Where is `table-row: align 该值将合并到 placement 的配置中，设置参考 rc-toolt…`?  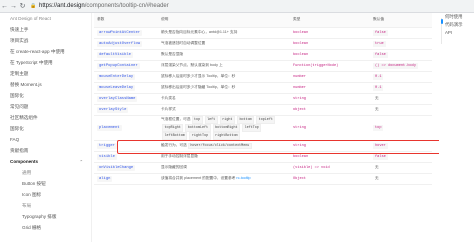 table-row: align 该值将合并到 placement 的配置中，设置参考 rc-toolt… is located at coordinates (263, 179).